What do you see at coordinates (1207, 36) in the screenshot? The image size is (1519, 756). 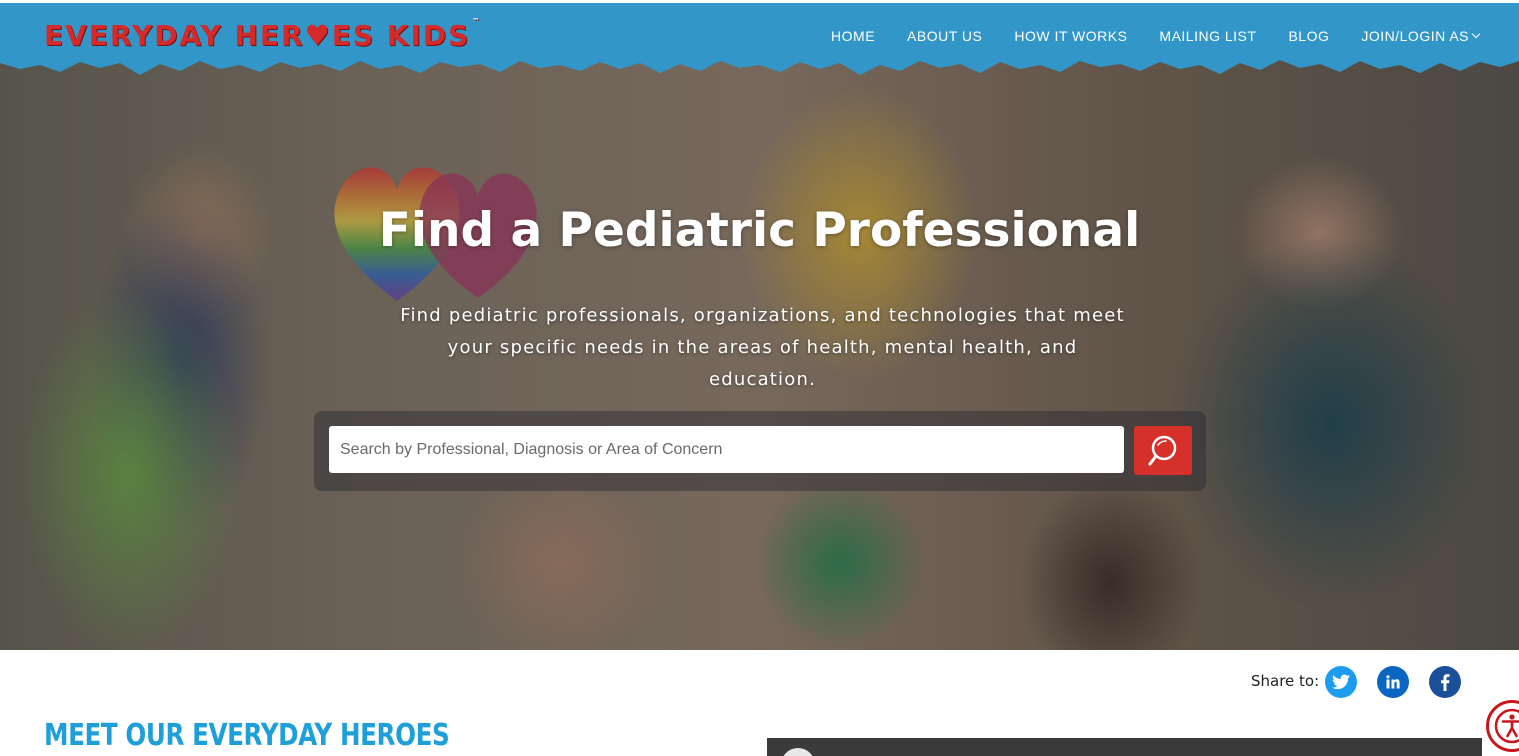 I see `nav-mailing-list: MAILING LIST` at bounding box center [1207, 36].